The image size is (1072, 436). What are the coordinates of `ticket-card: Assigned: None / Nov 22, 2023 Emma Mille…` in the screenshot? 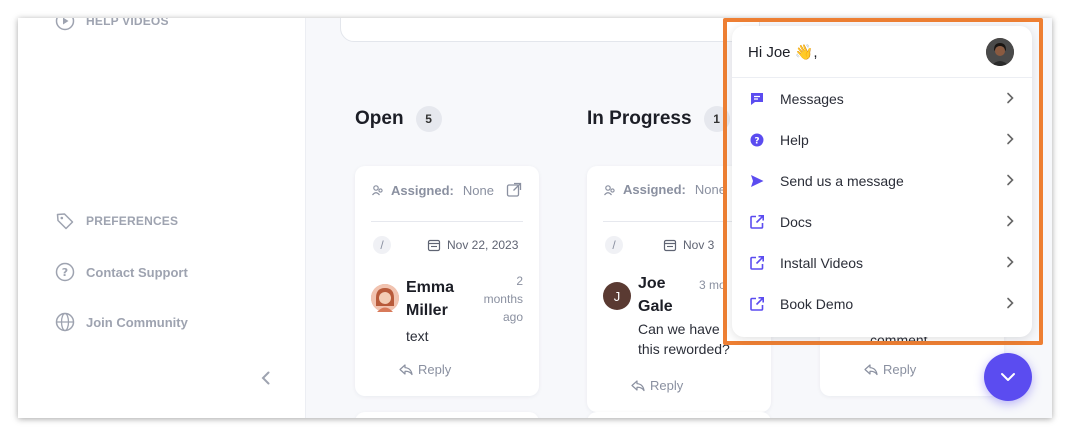 It's located at (447, 281).